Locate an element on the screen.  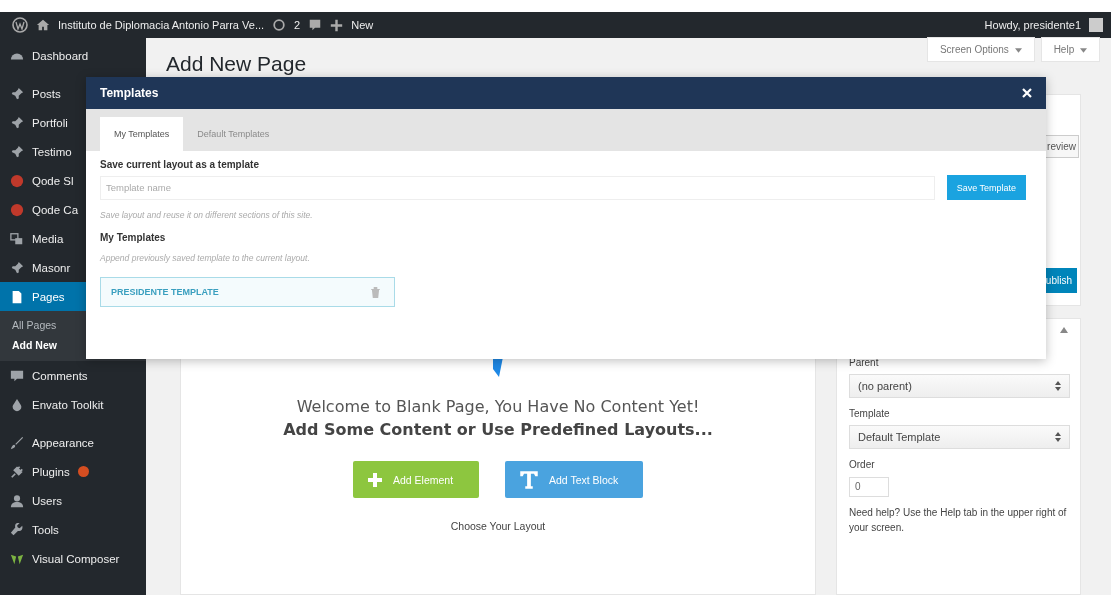
templates-hint: Append previously saved template to the current layout. is located at coordinates (205, 258).